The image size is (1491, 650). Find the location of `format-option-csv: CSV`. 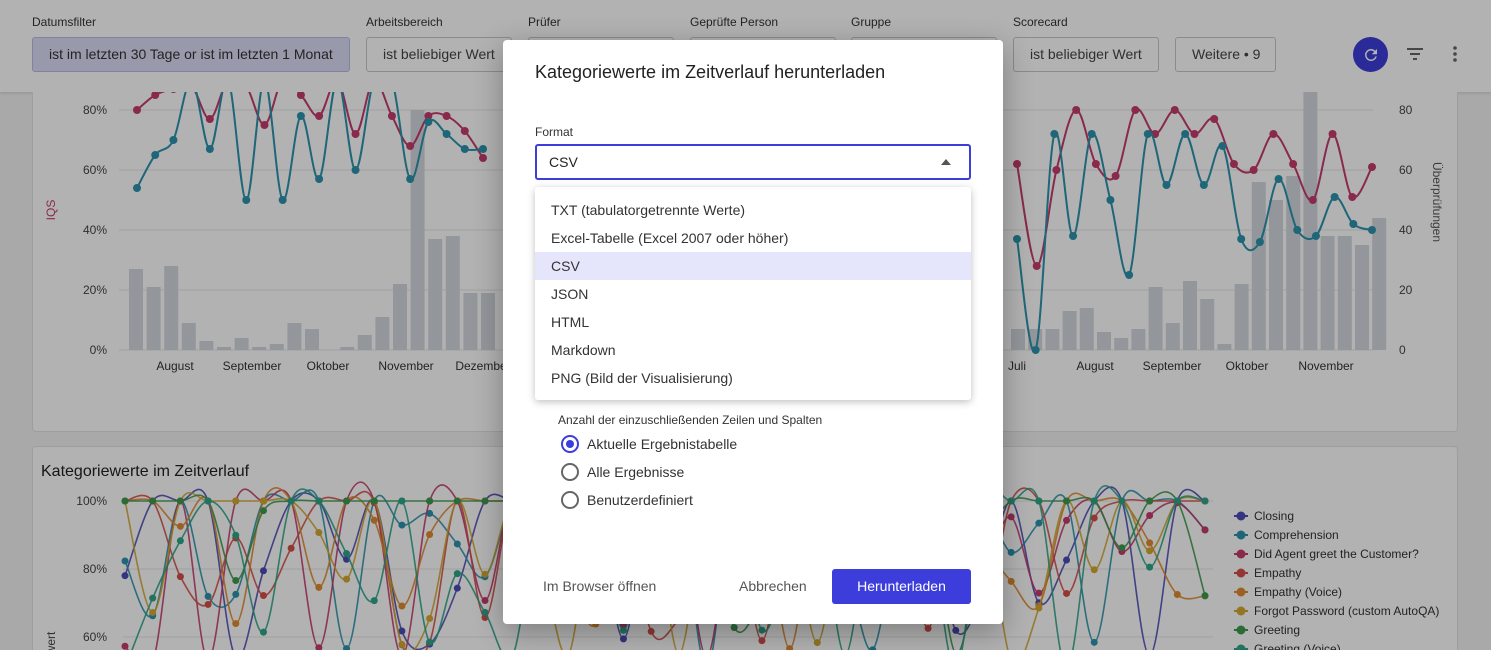

format-option-csv: CSV is located at coordinates (753, 266).